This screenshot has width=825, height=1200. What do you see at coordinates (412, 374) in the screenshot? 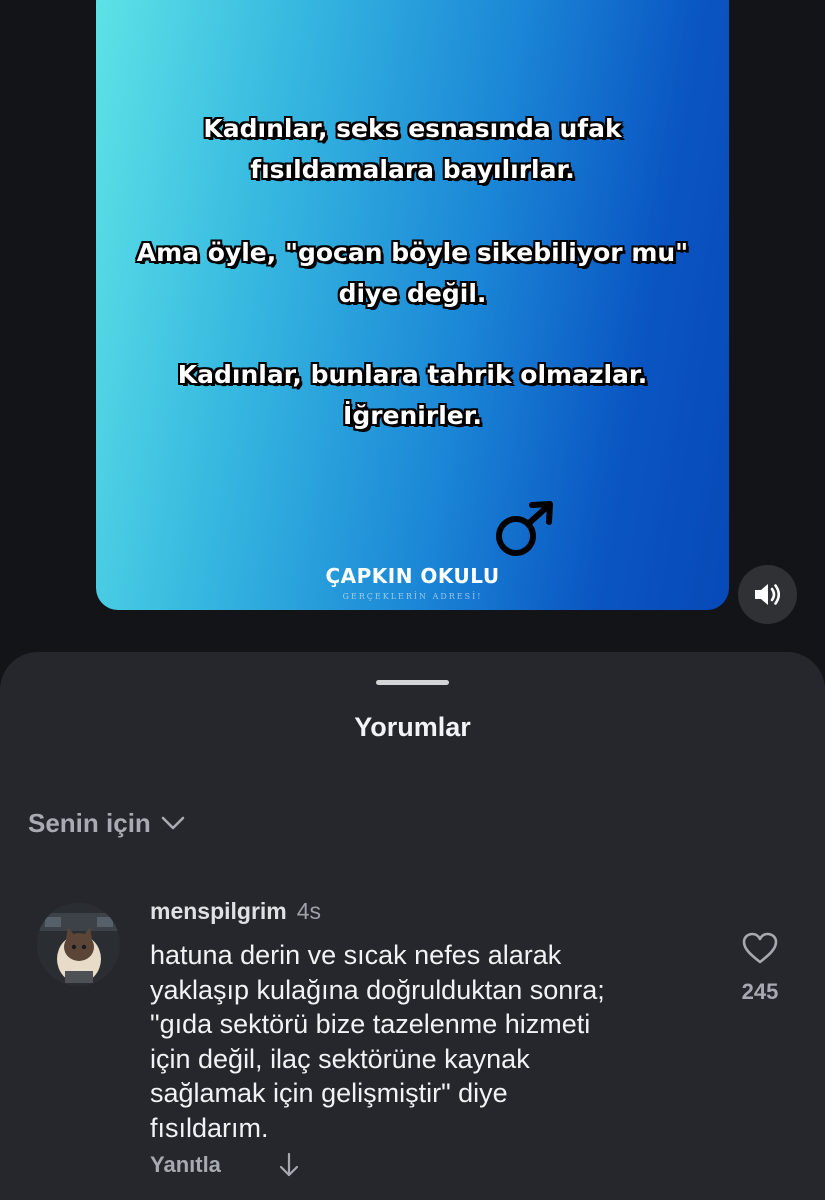
I see `reel-text-line: Kadınlar, bunlara tahrik olmazlar.` at bounding box center [412, 374].